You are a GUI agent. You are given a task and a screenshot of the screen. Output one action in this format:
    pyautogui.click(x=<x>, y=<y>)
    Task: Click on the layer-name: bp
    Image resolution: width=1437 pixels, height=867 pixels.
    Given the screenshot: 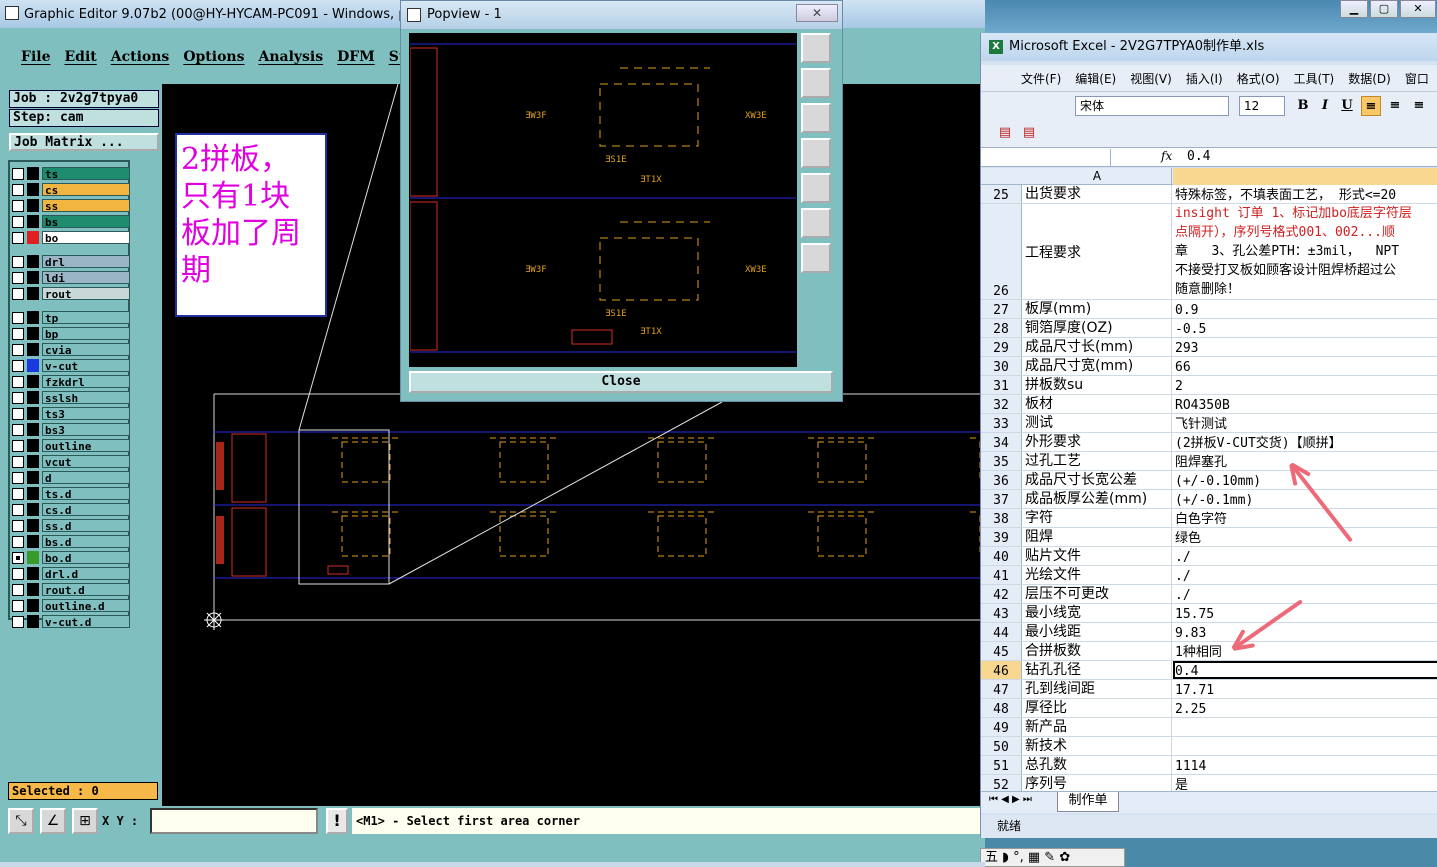 What is the action you would take?
    pyautogui.click(x=86, y=334)
    